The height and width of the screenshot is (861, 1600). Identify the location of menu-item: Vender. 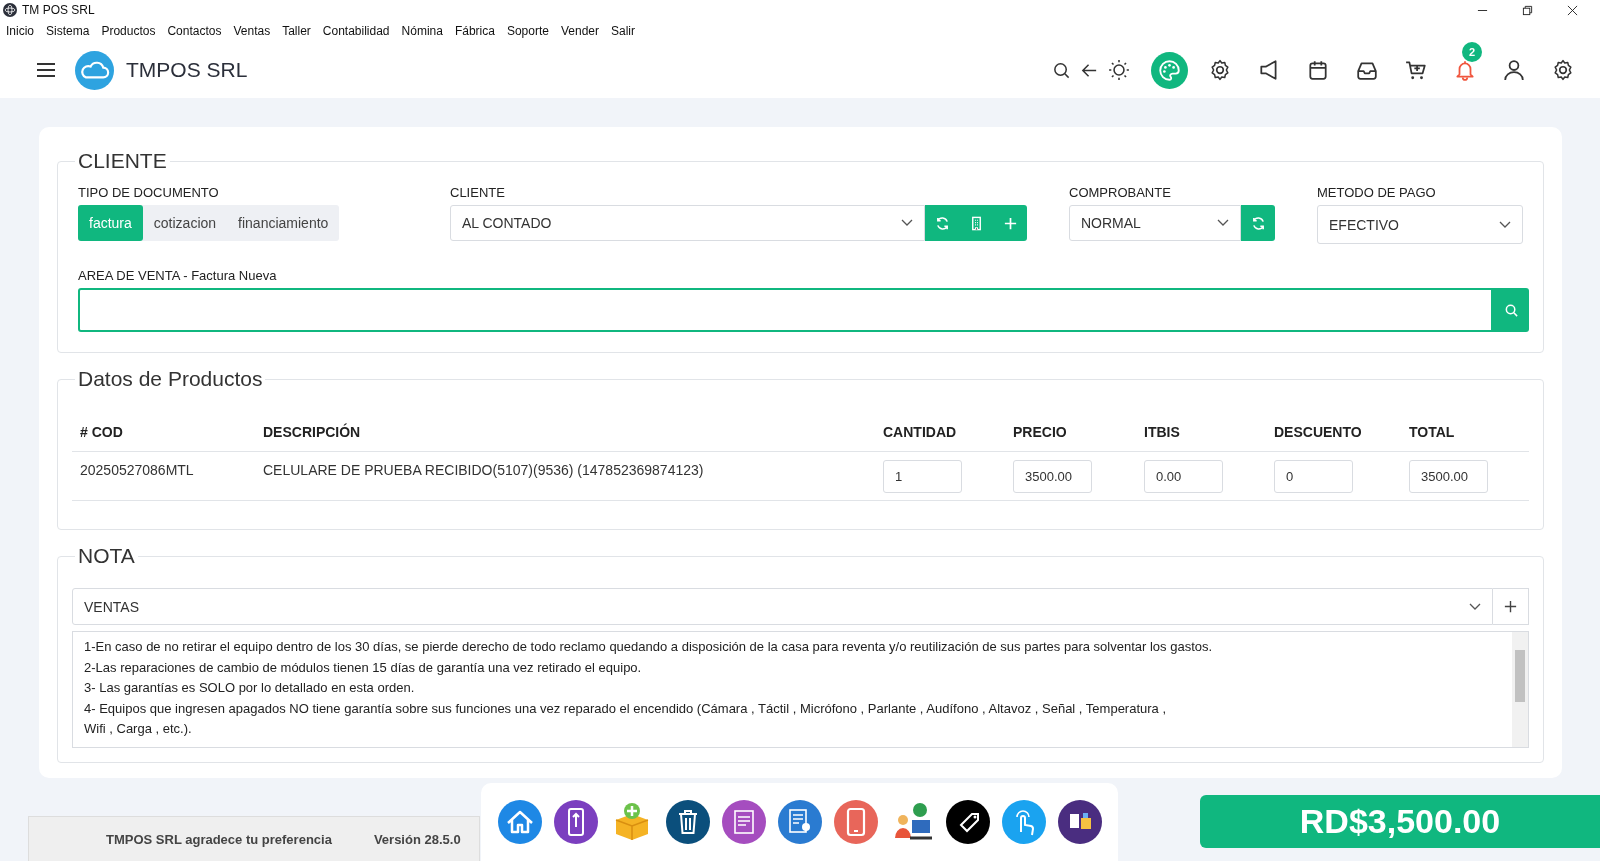
(579, 31).